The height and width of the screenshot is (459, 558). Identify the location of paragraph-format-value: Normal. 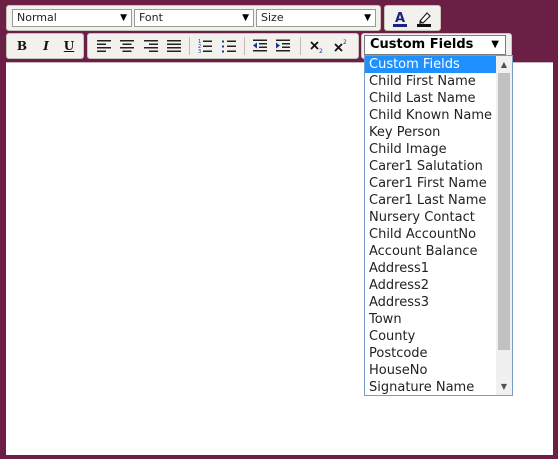
(37, 17).